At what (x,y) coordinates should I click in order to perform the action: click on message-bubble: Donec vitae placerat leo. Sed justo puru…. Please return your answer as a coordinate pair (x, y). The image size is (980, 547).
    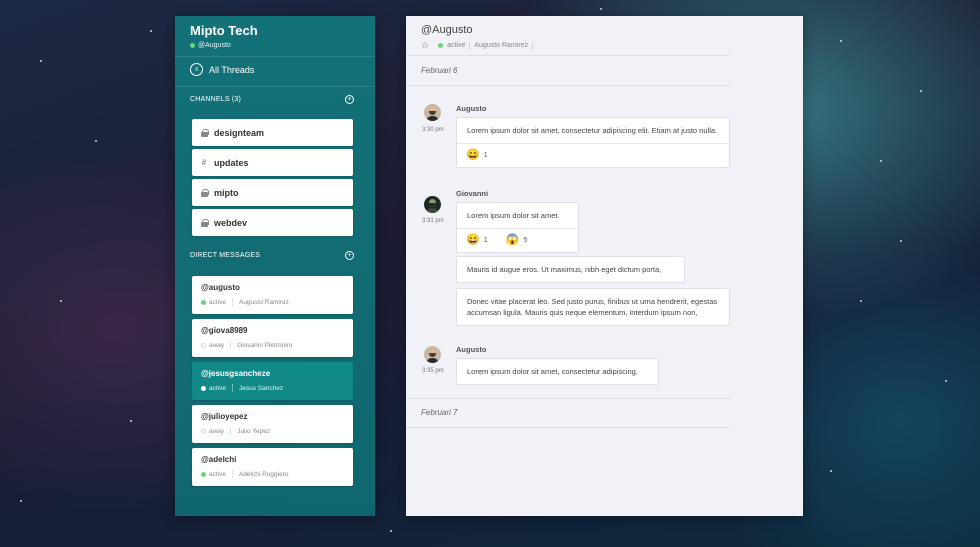
    Looking at the image, I should click on (593, 307).